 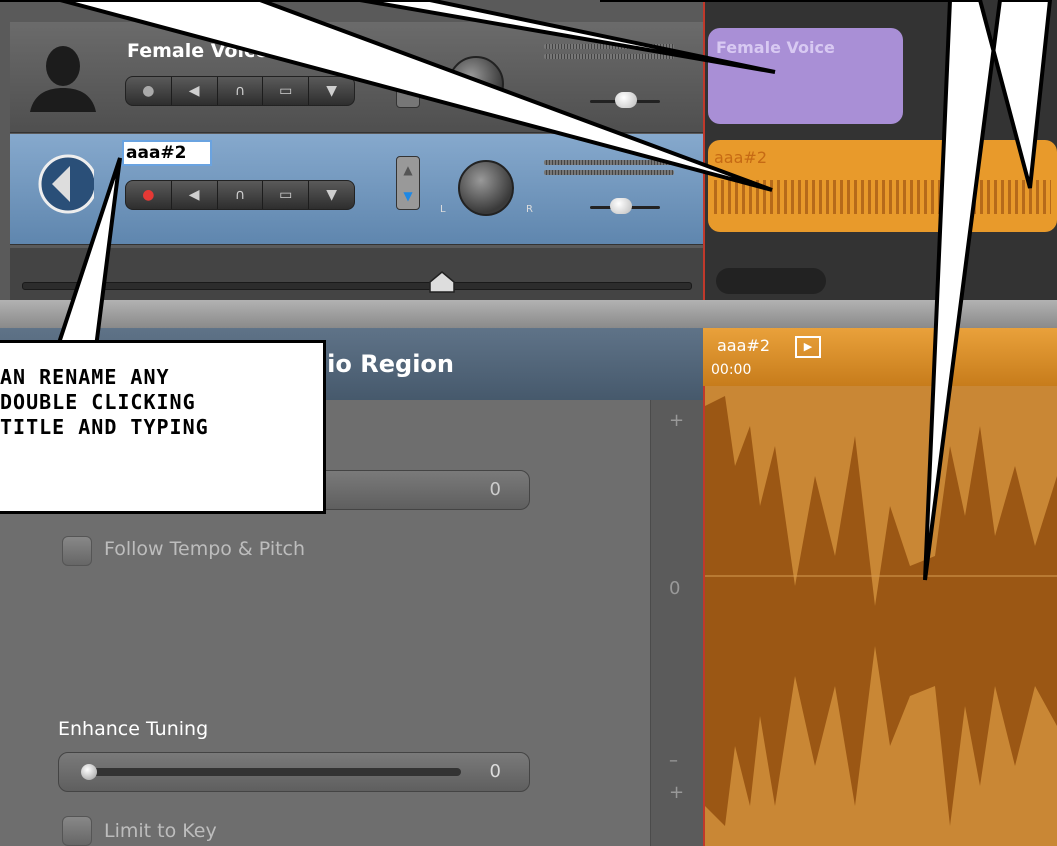 I want to click on callout-line: DOUBLE CLICKING, so click(x=98, y=402).